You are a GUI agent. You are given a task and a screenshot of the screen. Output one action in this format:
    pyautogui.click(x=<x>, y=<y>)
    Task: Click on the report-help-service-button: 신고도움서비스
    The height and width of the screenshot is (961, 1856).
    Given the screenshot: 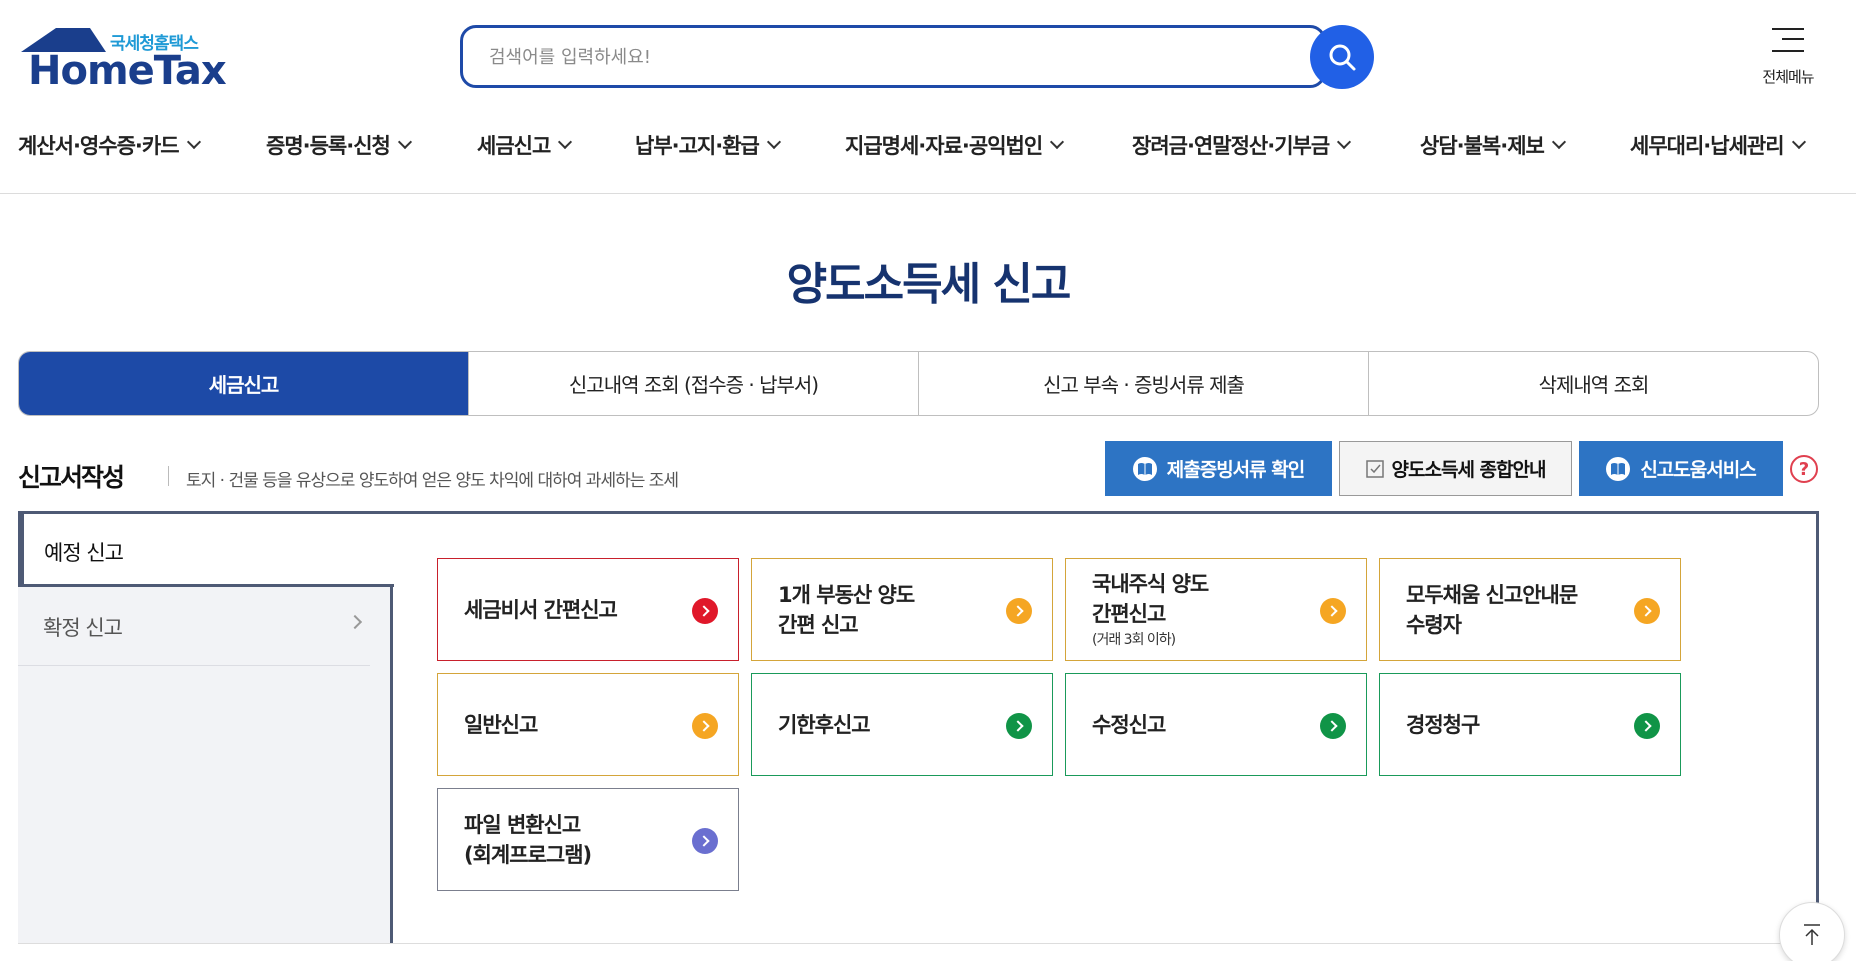 What is the action you would take?
    pyautogui.click(x=1681, y=468)
    